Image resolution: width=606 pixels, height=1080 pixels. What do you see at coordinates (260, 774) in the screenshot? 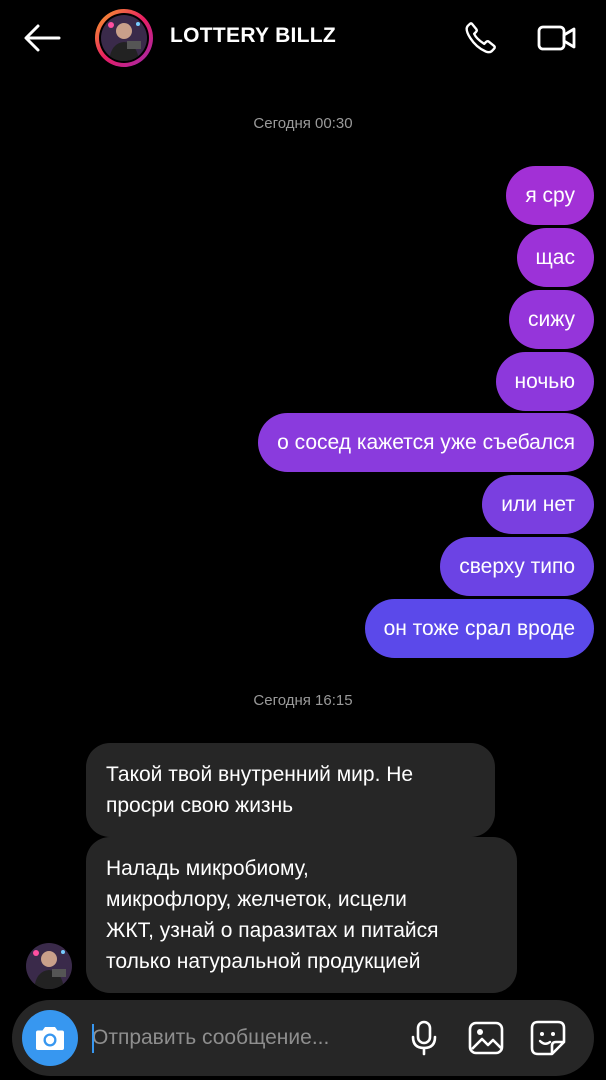
I see `message-line: Такой твой внутренний мир. Не` at bounding box center [260, 774].